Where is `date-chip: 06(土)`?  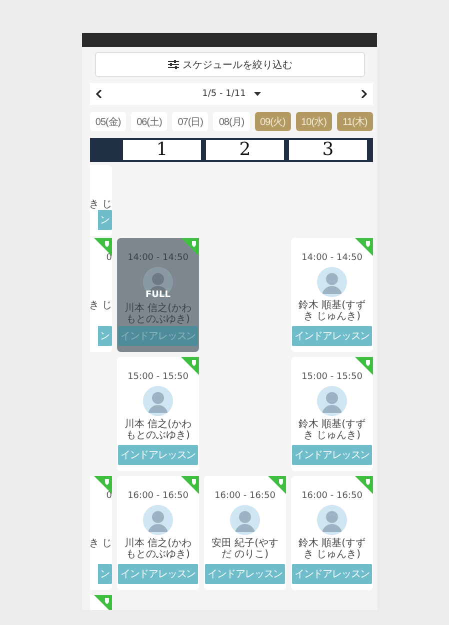 date-chip: 06(土) is located at coordinates (149, 121).